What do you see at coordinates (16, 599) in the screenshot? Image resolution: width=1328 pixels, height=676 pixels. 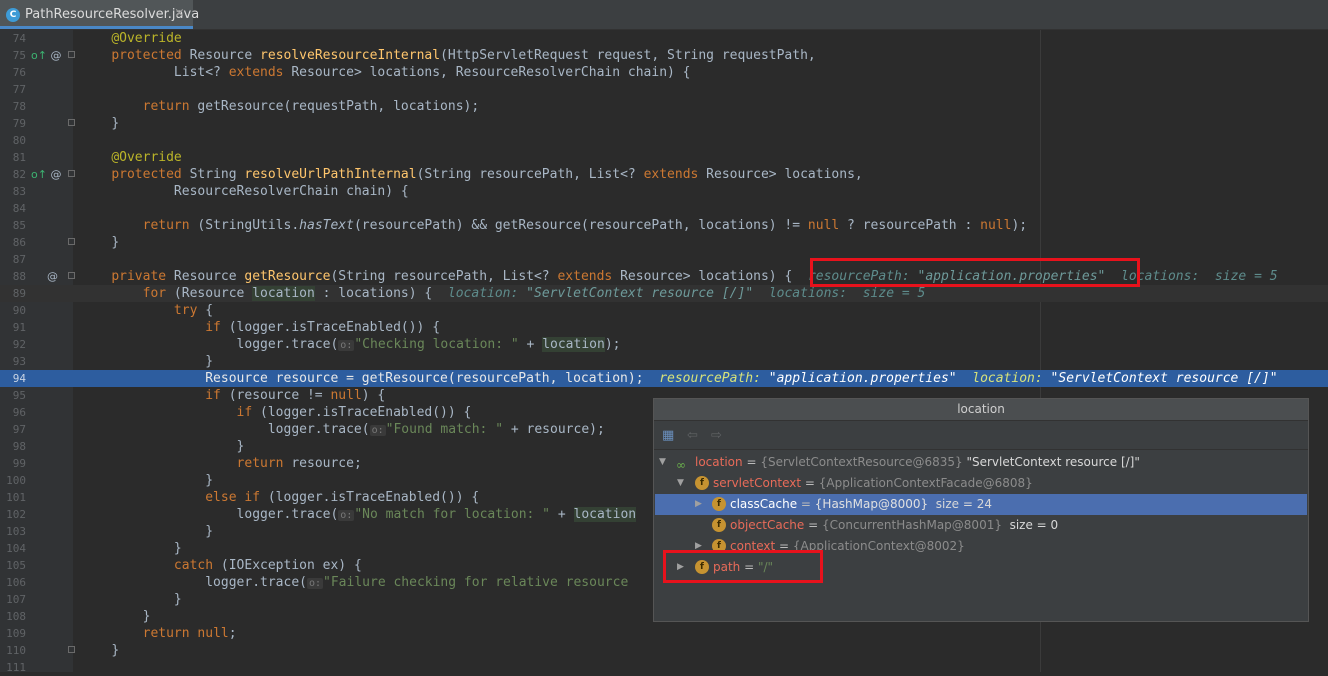 I see `line-number: 107` at bounding box center [16, 599].